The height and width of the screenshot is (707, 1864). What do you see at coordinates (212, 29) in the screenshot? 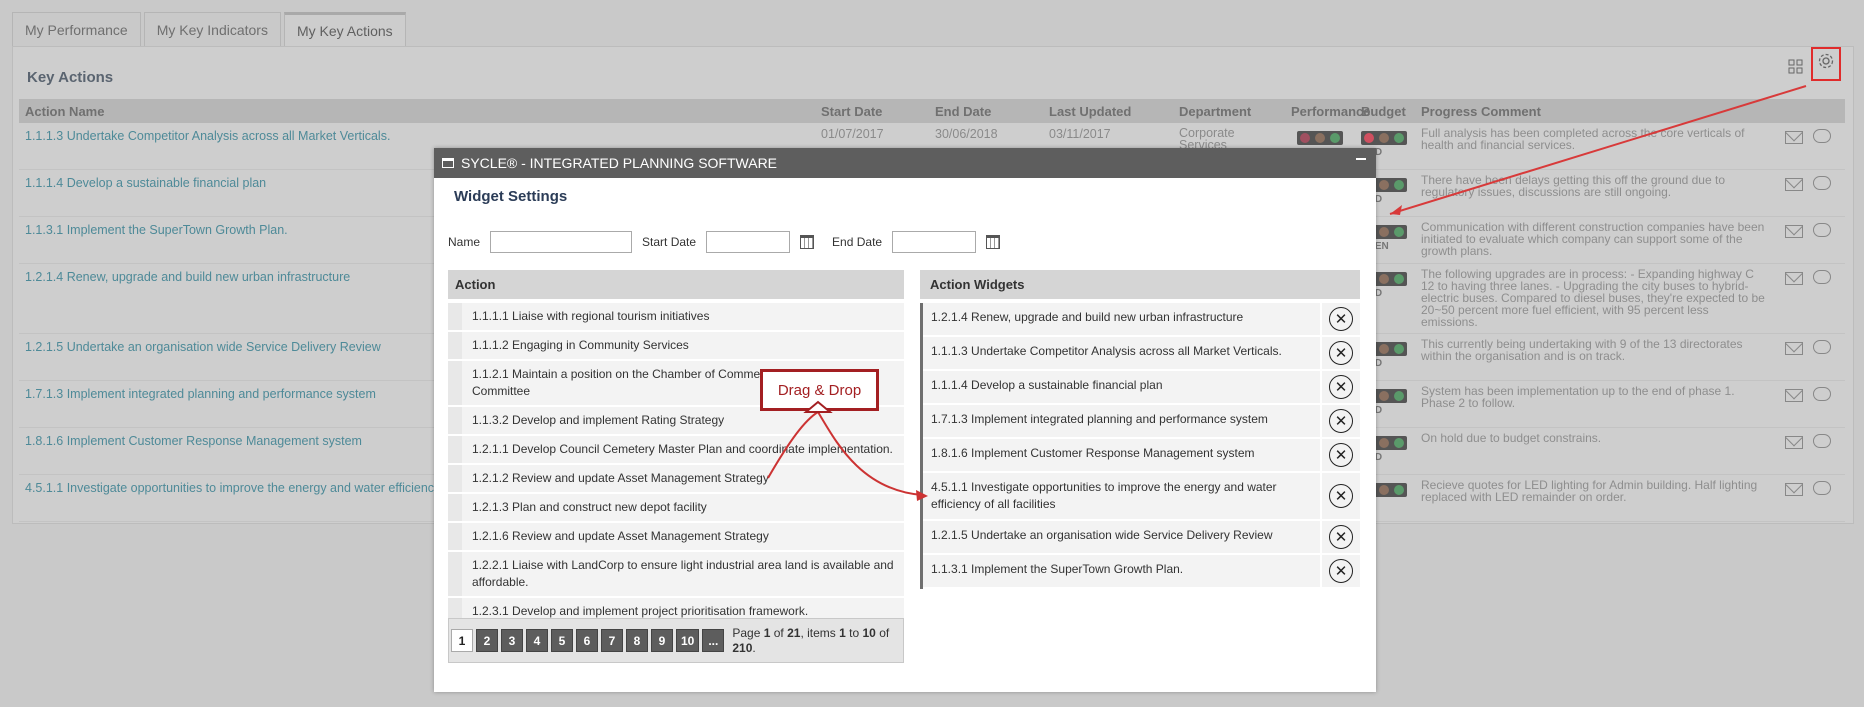
I see `tab-my-key-indicators: My Key Indicators` at bounding box center [212, 29].